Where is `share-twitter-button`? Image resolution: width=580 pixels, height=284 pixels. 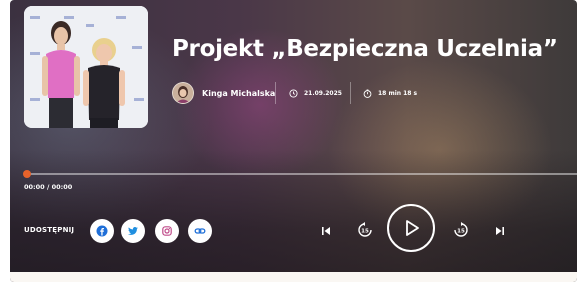 share-twitter-button is located at coordinates (133, 231).